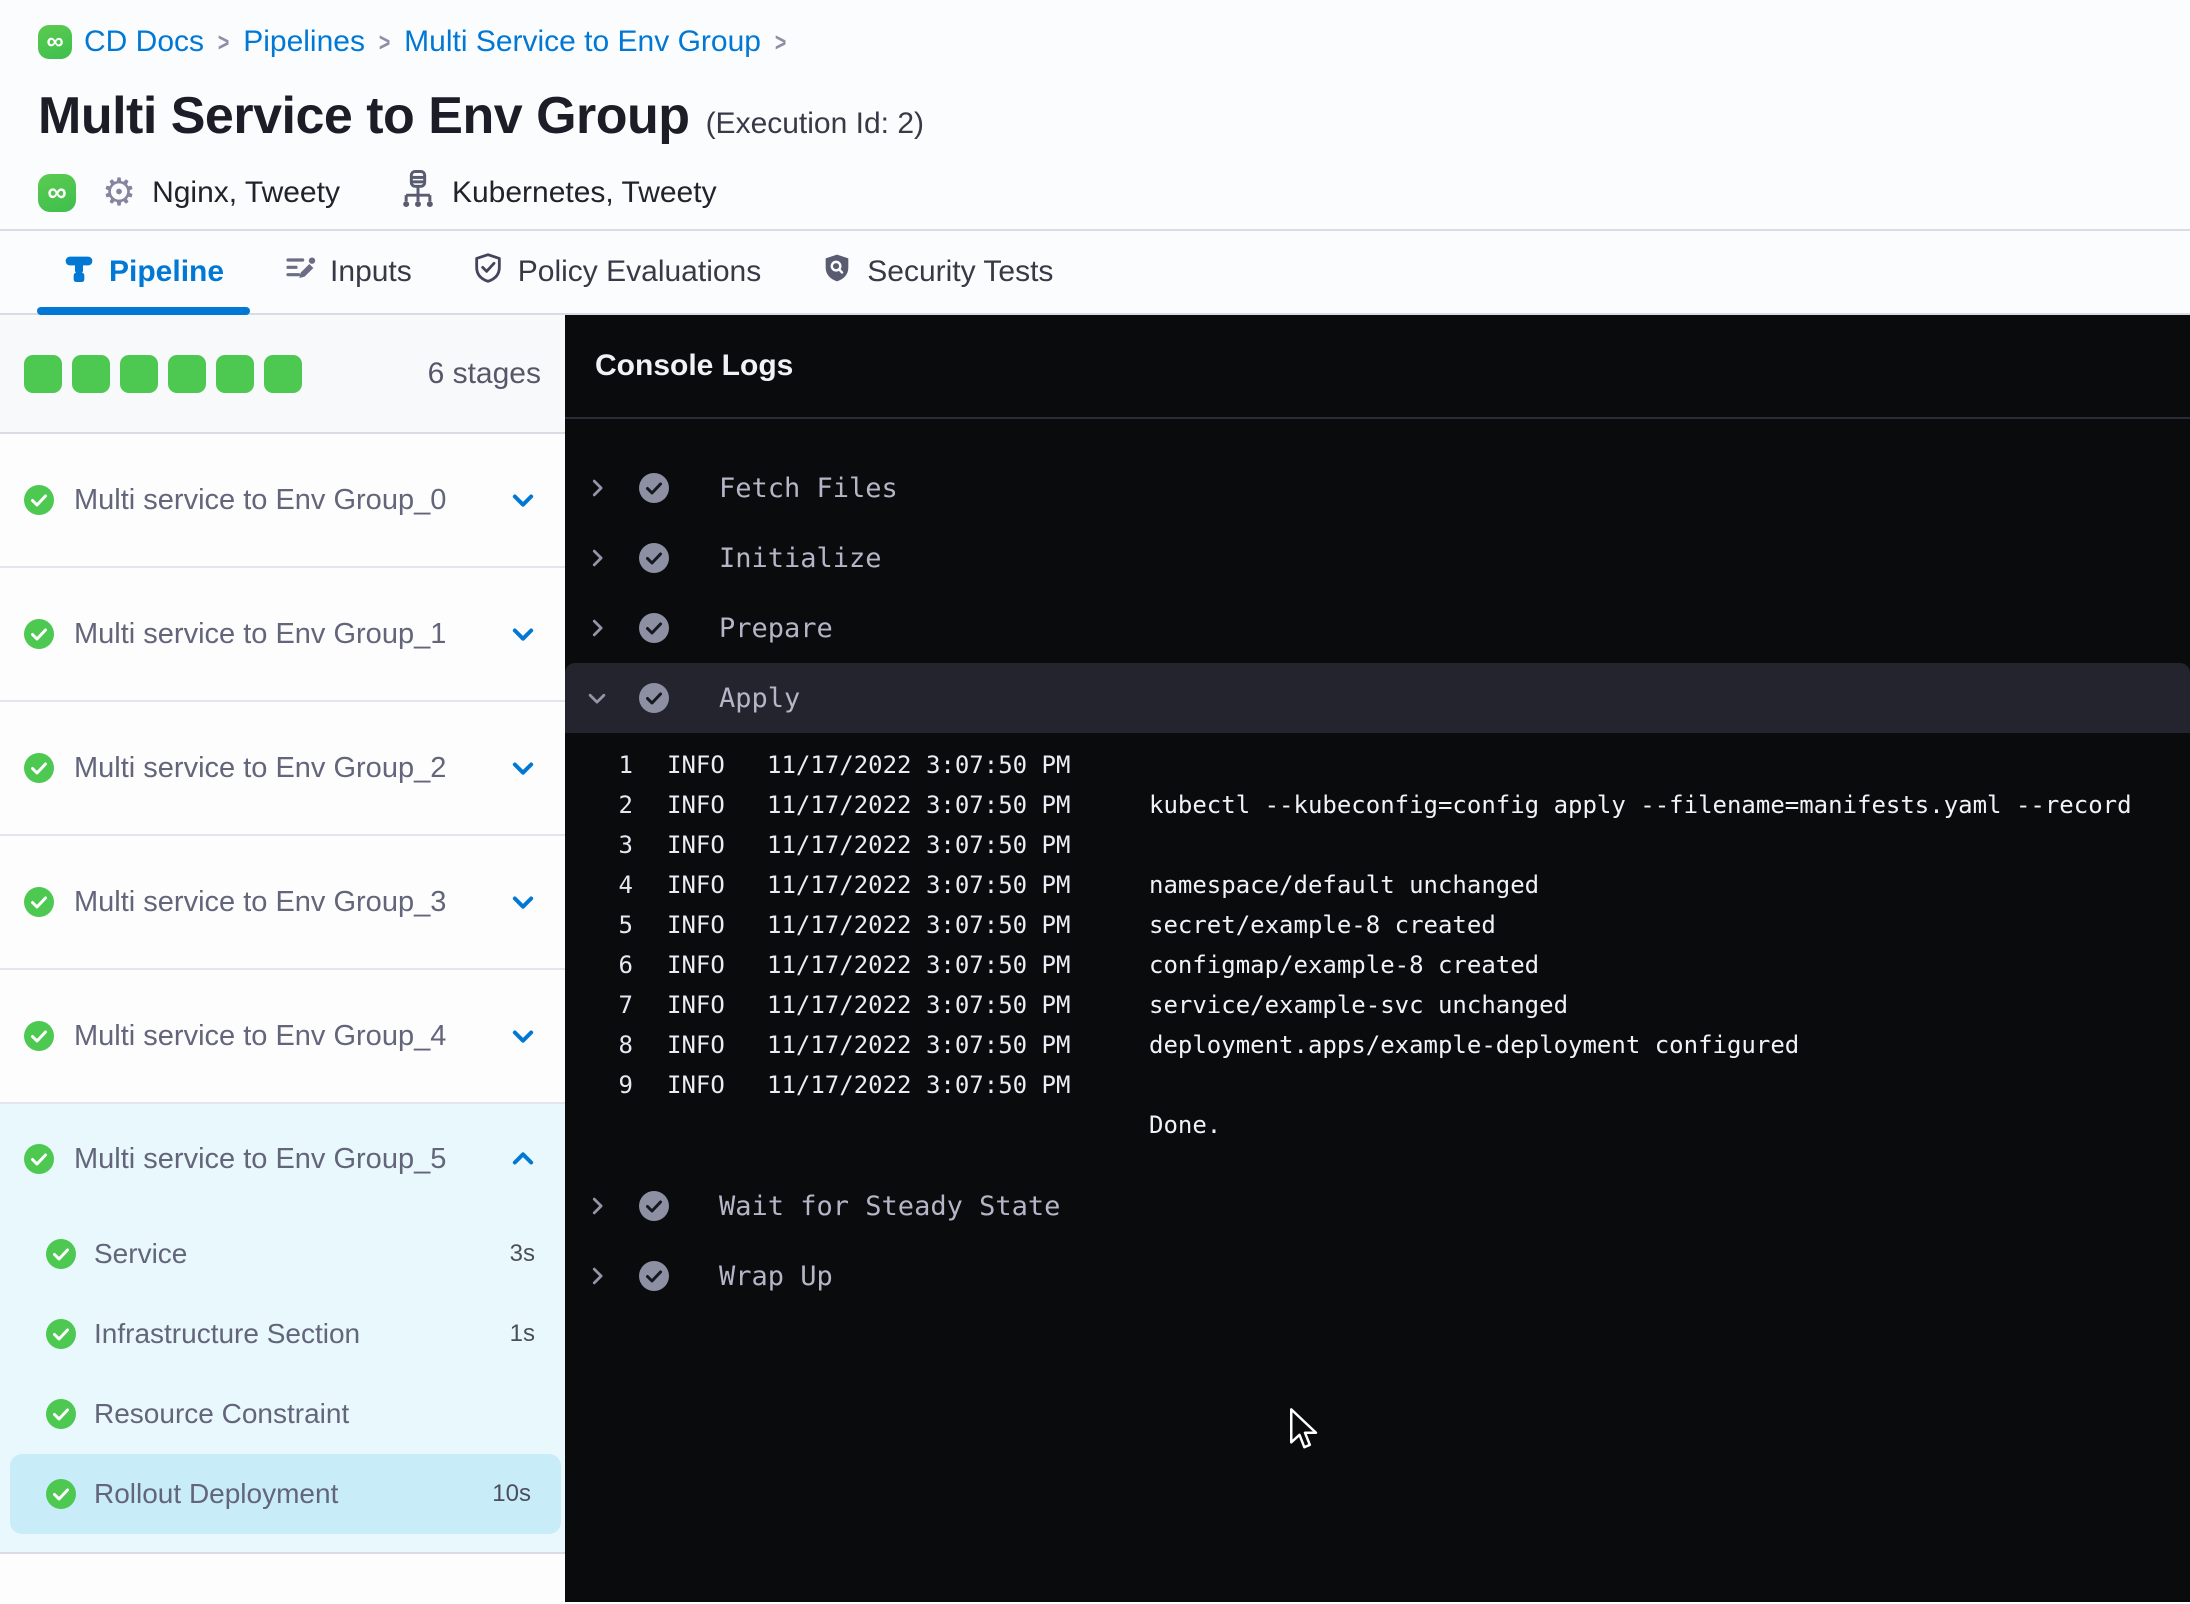 Image resolution: width=2190 pixels, height=1604 pixels. Describe the element at coordinates (1185, 1125) in the screenshot. I see `log-line-done: Done.` at that location.